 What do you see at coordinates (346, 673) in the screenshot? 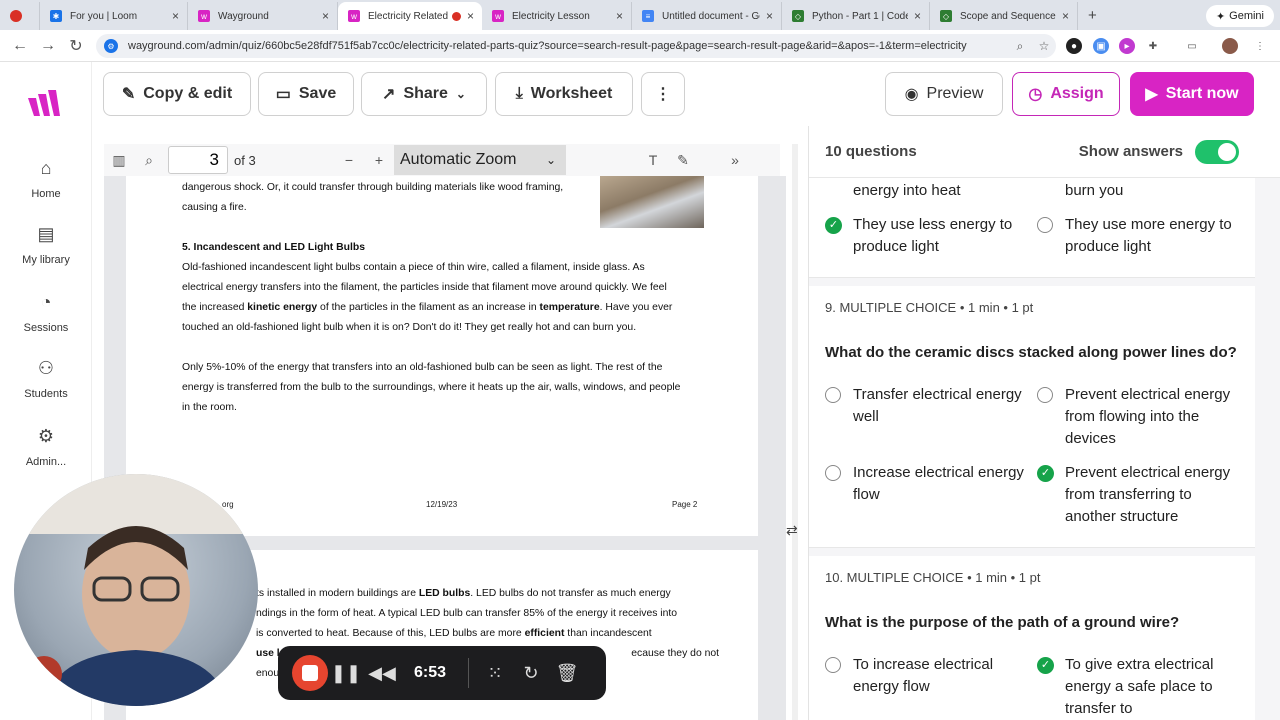
I see `pause-icon: ❚❚` at bounding box center [346, 673].